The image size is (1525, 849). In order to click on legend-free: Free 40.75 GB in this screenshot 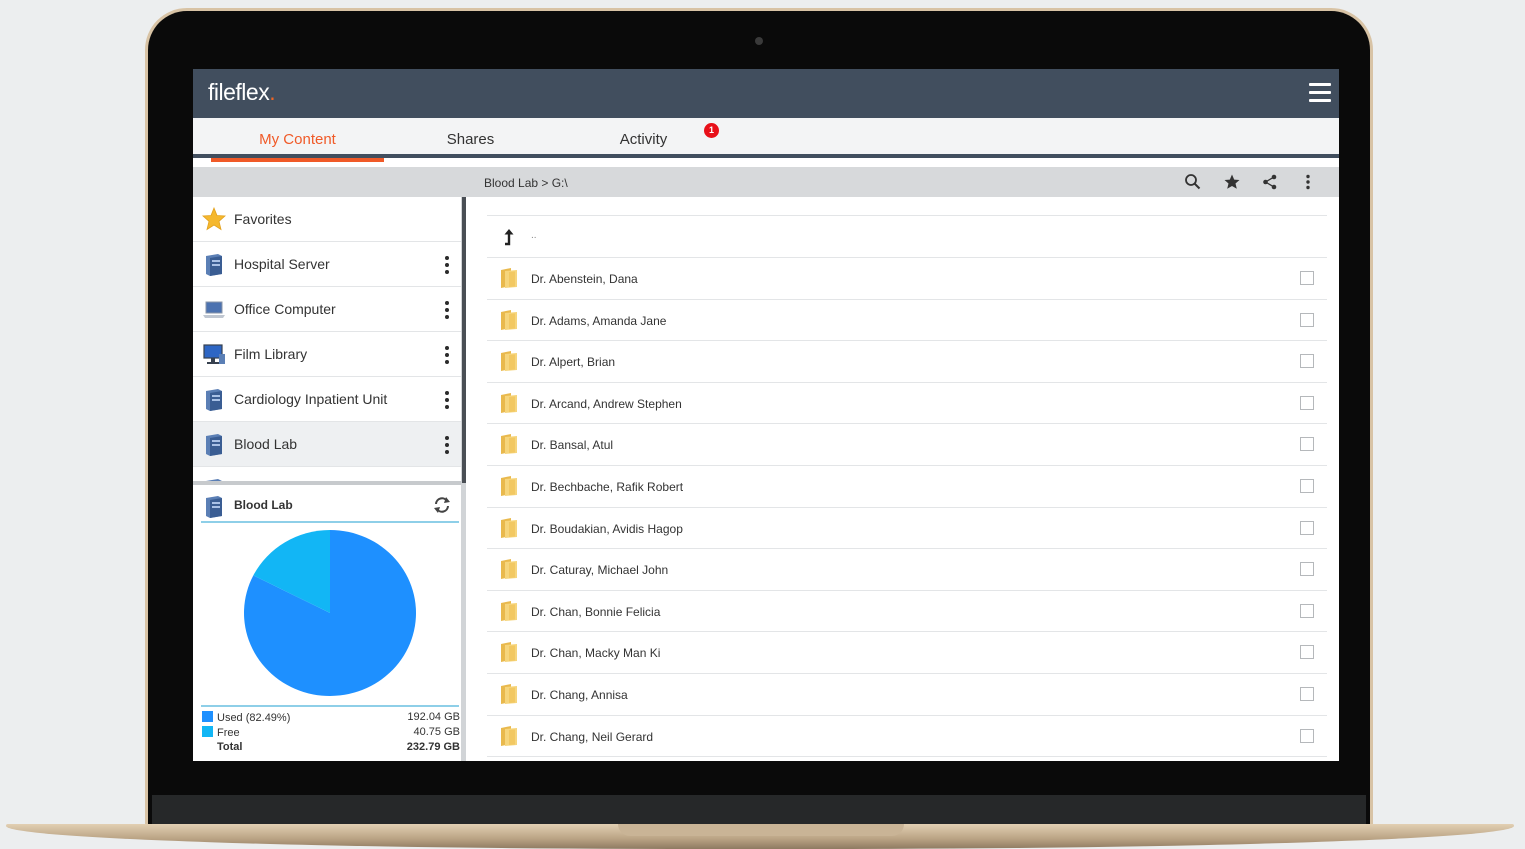, I will do `click(331, 733)`.